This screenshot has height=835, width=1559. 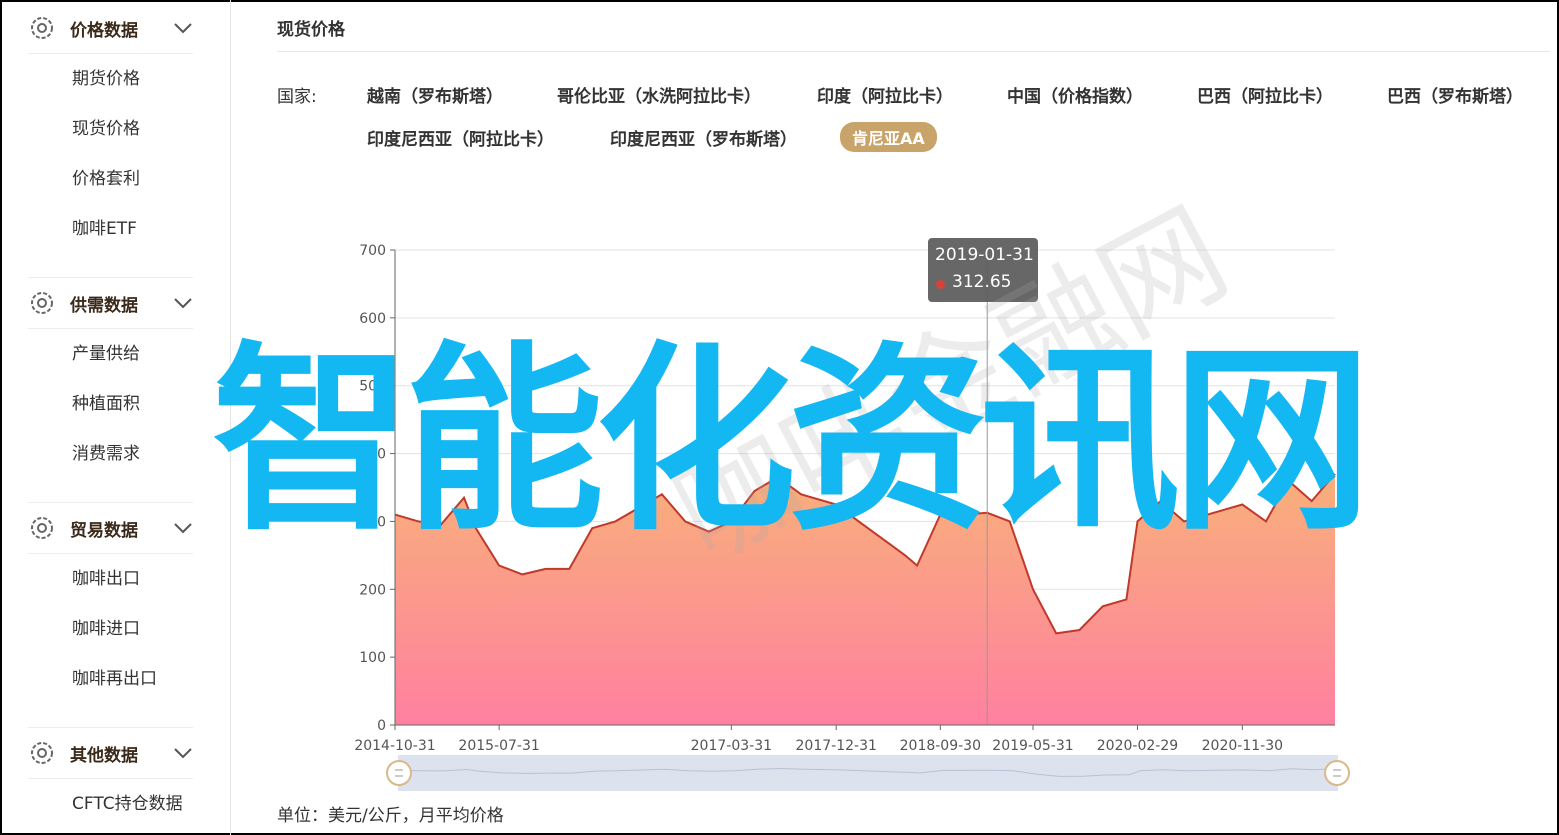 What do you see at coordinates (1032, 746) in the screenshot?
I see `x-tick-label: 2019-05-31` at bounding box center [1032, 746].